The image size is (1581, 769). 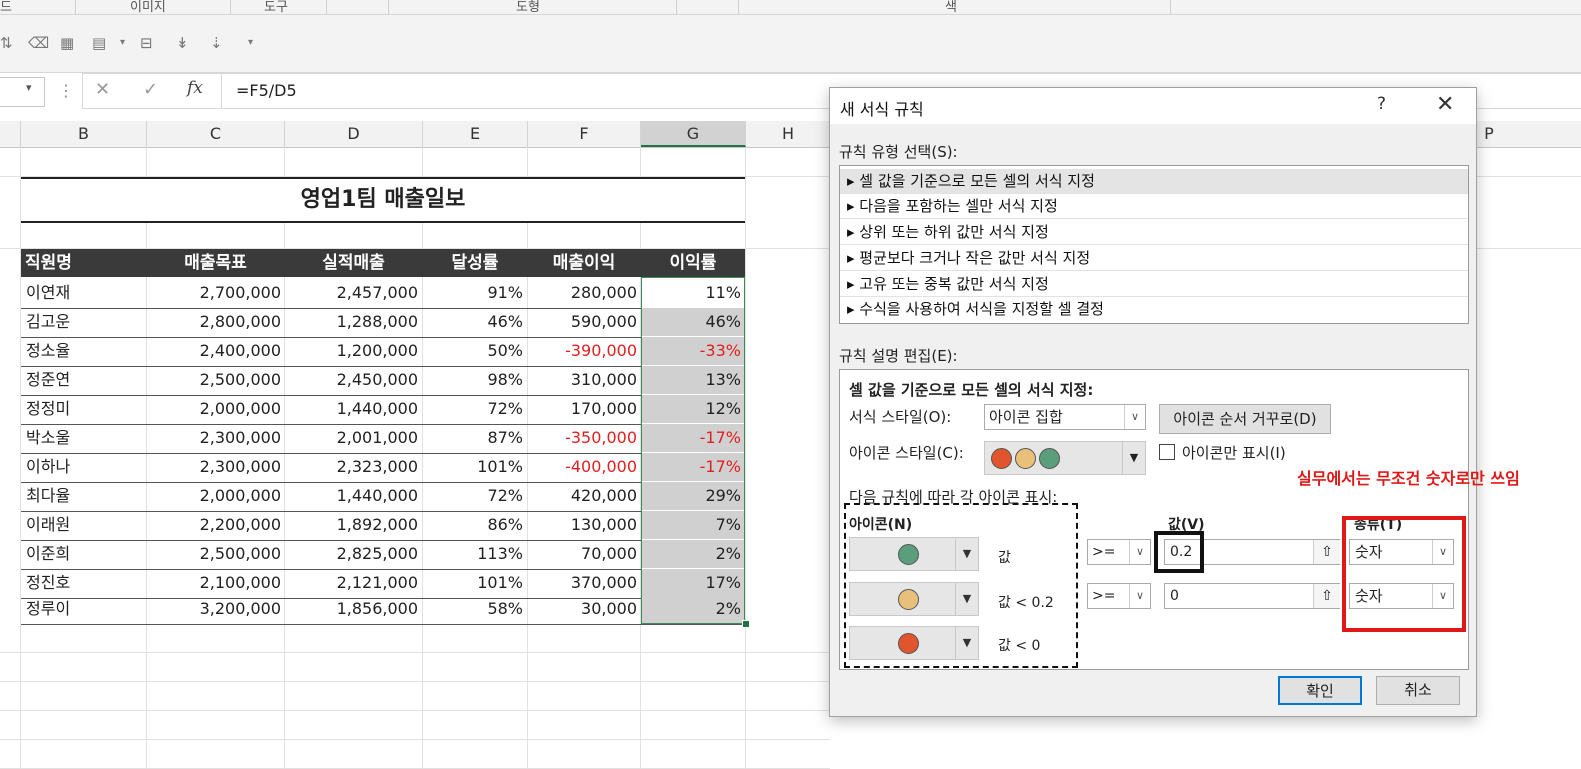 I want to click on employee-name-cell: 이하나, so click(x=86, y=467).